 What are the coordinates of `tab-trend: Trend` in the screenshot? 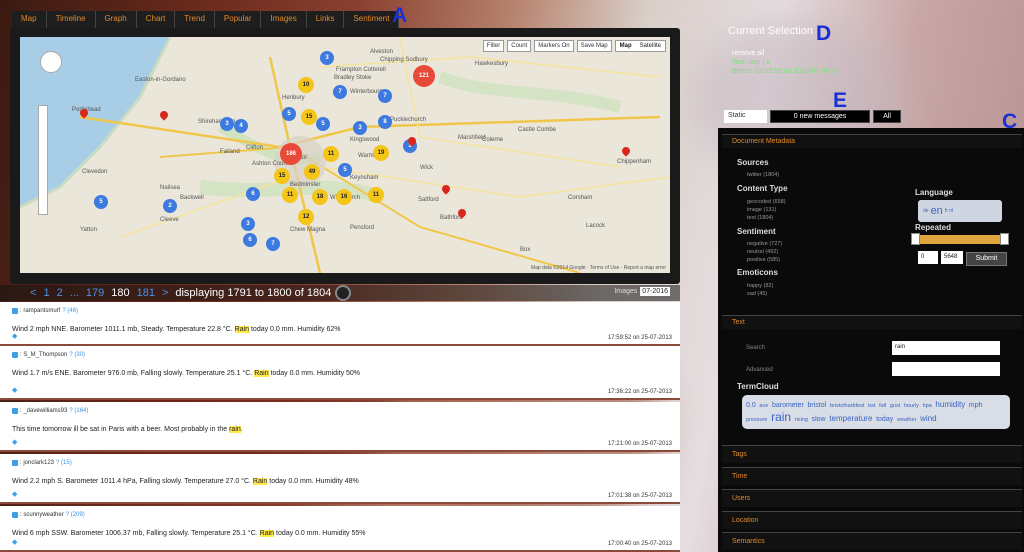 It's located at (195, 19).